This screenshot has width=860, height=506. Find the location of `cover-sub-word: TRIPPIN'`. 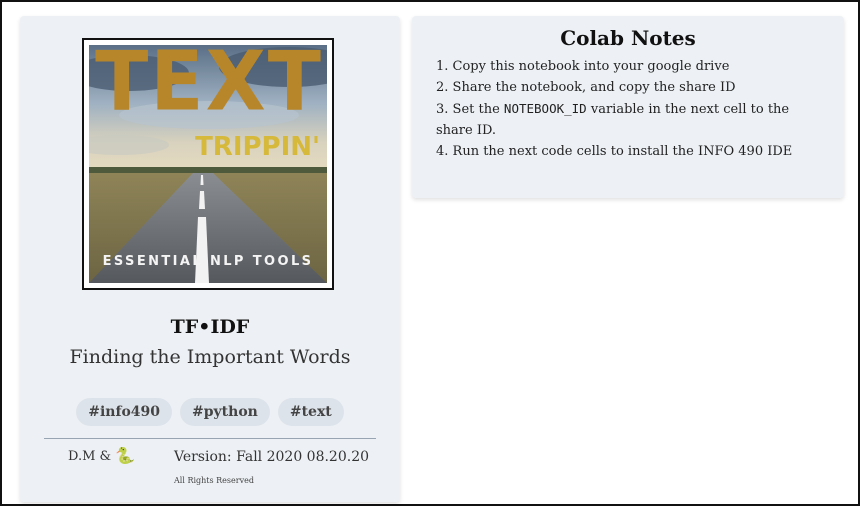

cover-sub-word: TRIPPIN' is located at coordinates (257, 147).